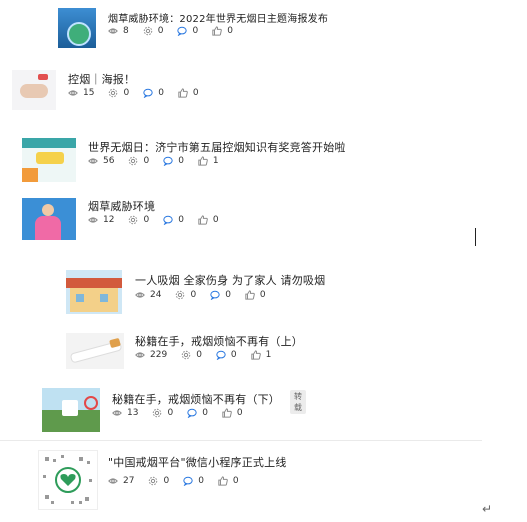 Image resolution: width=527 pixels, height=522 pixels. I want to click on article-title: 烟草威胁环境：2022年世界无烟日主题海报发布, so click(218, 17).